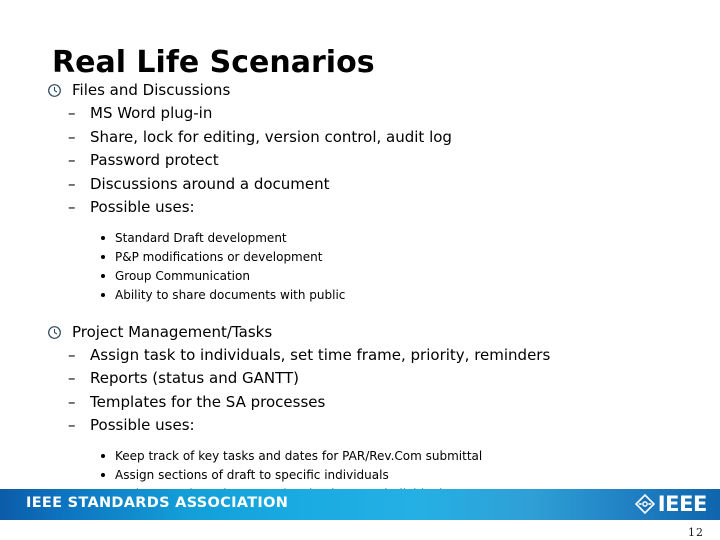  I want to click on list-item-label: Group Communication, so click(182, 275).